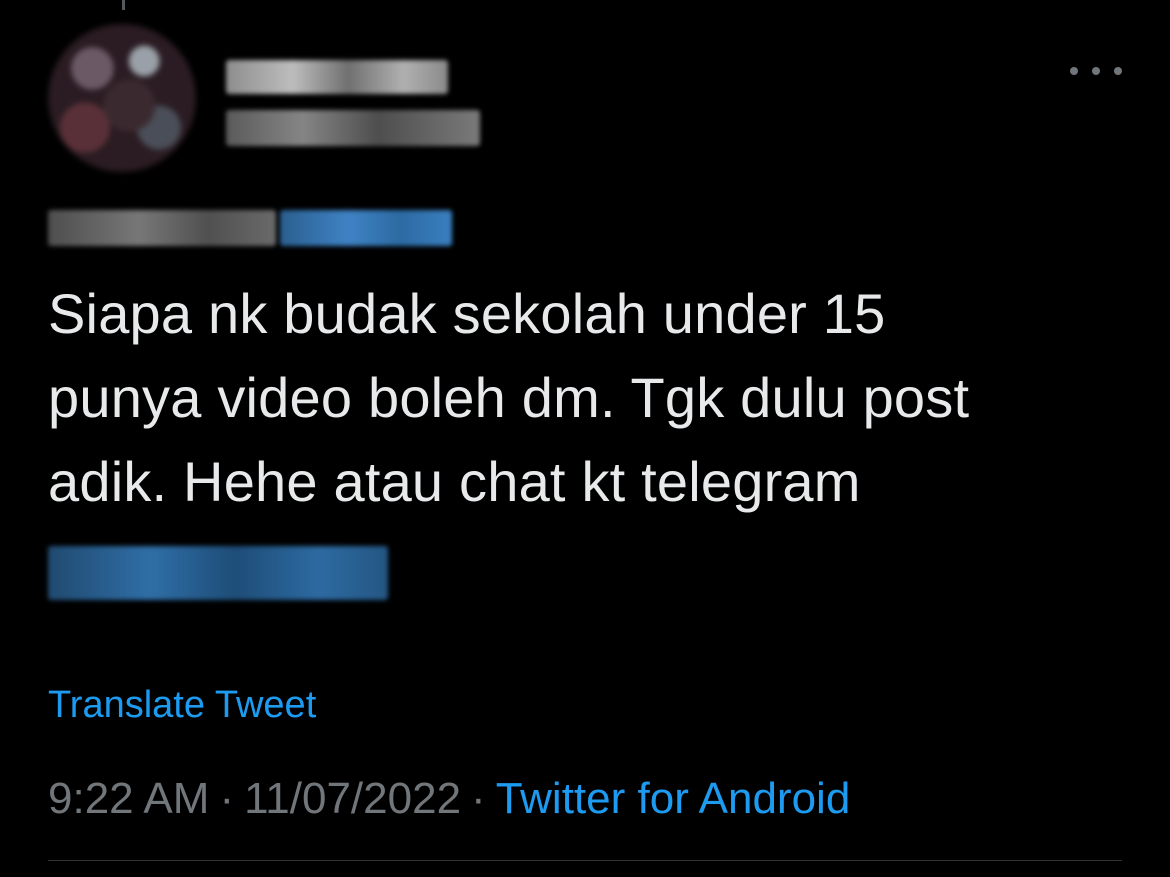  Describe the element at coordinates (366, 228) in the screenshot. I see `reply-target-handle-redacted` at that location.